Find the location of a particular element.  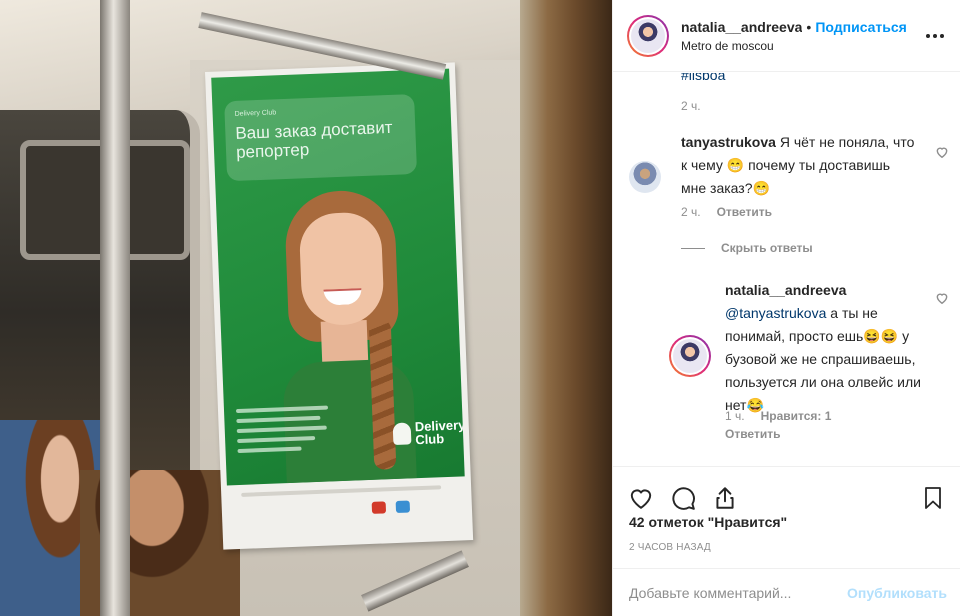

bookmark-icon is located at coordinates (933, 497).